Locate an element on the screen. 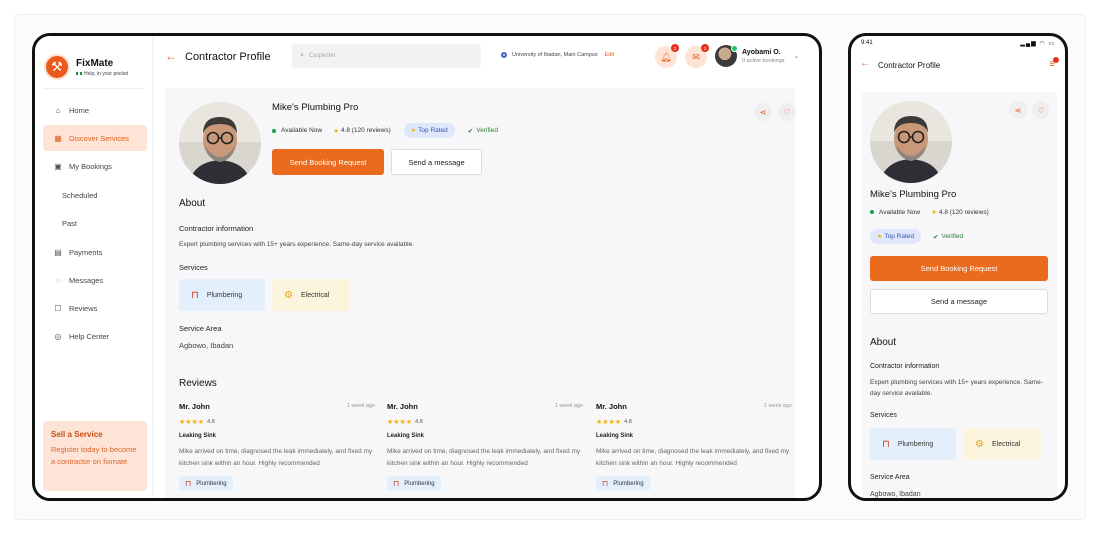 This screenshot has height=534, width=1100. sidebar-item-reviews: ☐ Reviews is located at coordinates (95, 308).